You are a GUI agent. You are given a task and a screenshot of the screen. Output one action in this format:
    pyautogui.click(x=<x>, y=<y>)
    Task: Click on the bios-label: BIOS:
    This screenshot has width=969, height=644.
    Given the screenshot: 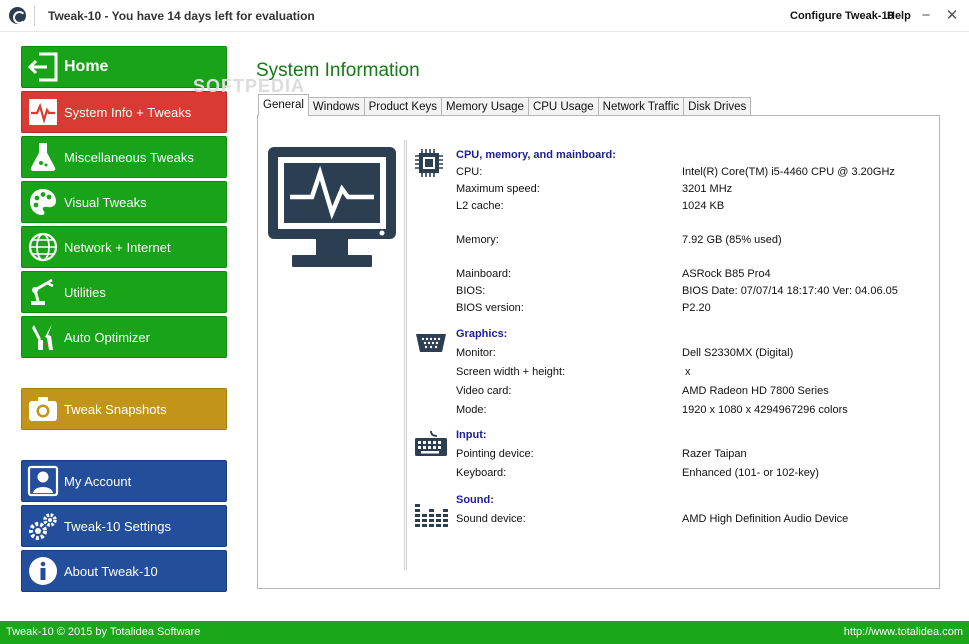 What is the action you would take?
    pyautogui.click(x=471, y=291)
    